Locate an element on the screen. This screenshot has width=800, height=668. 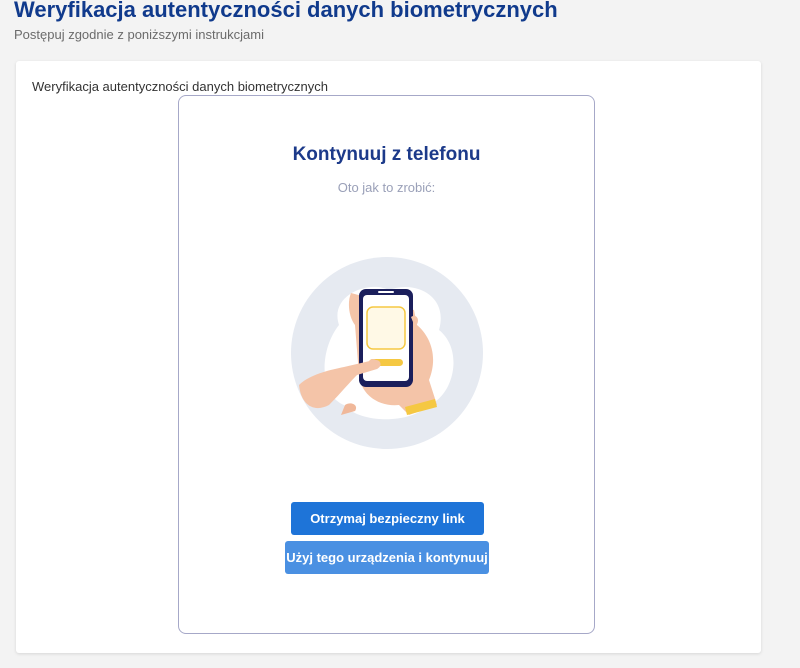
frame-subheading: Oto jak to zrobić: is located at coordinates (386, 187).